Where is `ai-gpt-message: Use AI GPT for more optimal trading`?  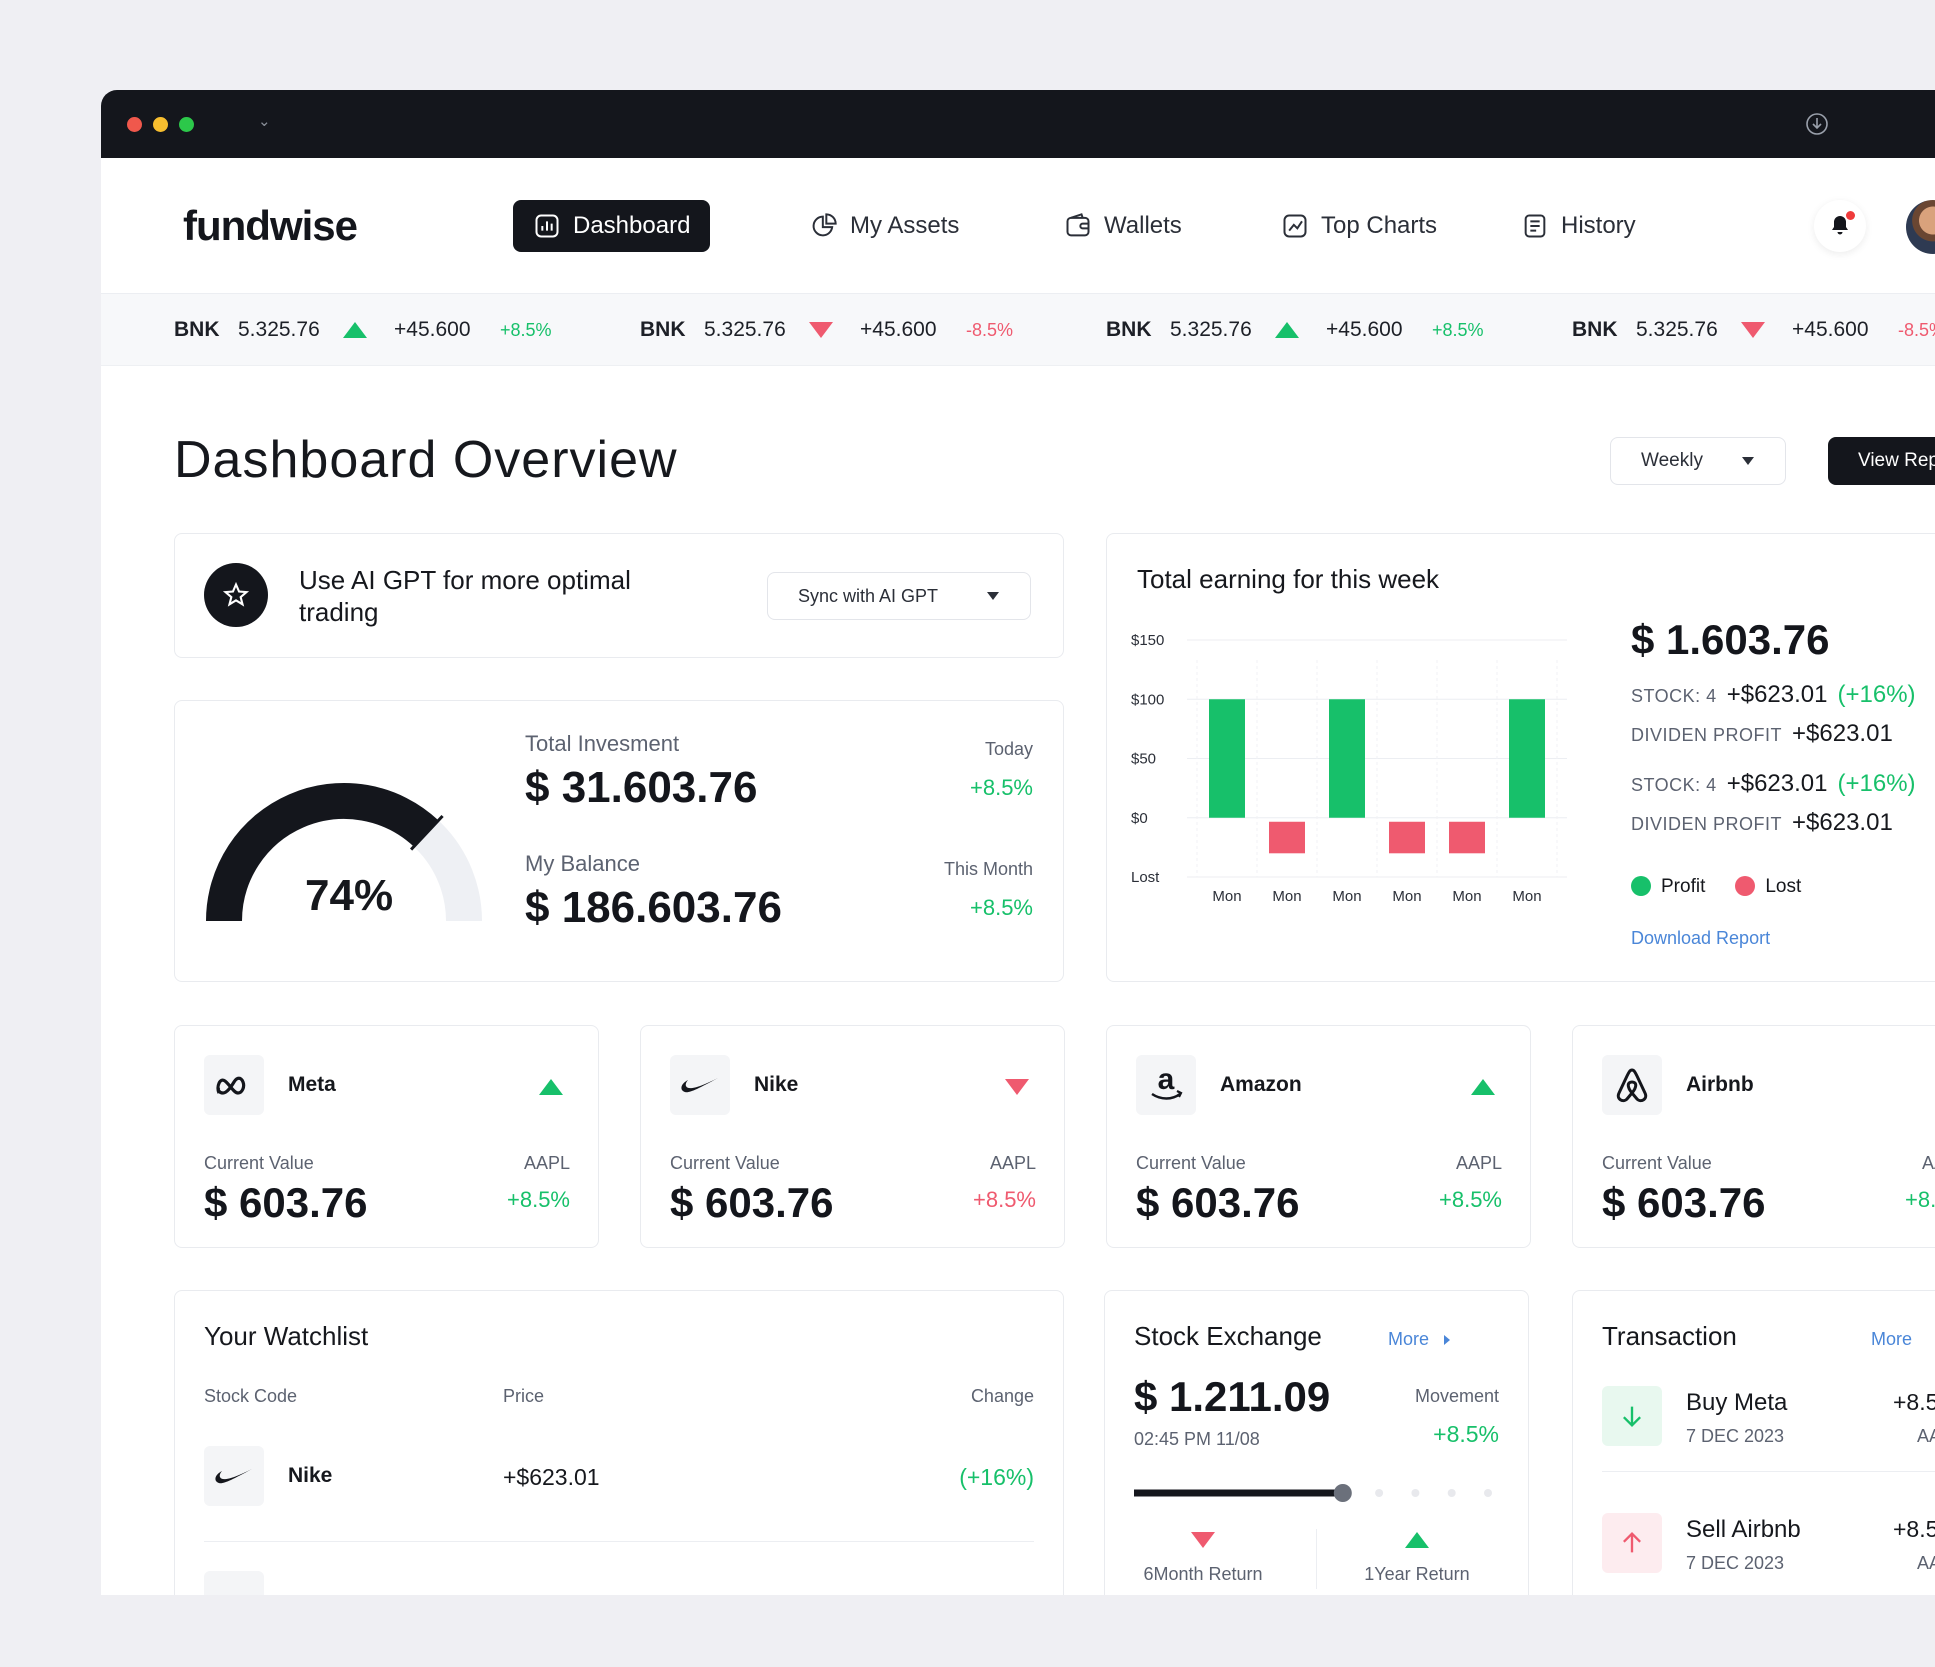
ai-gpt-message: Use AI GPT for more optimal trading is located at coordinates (465, 596).